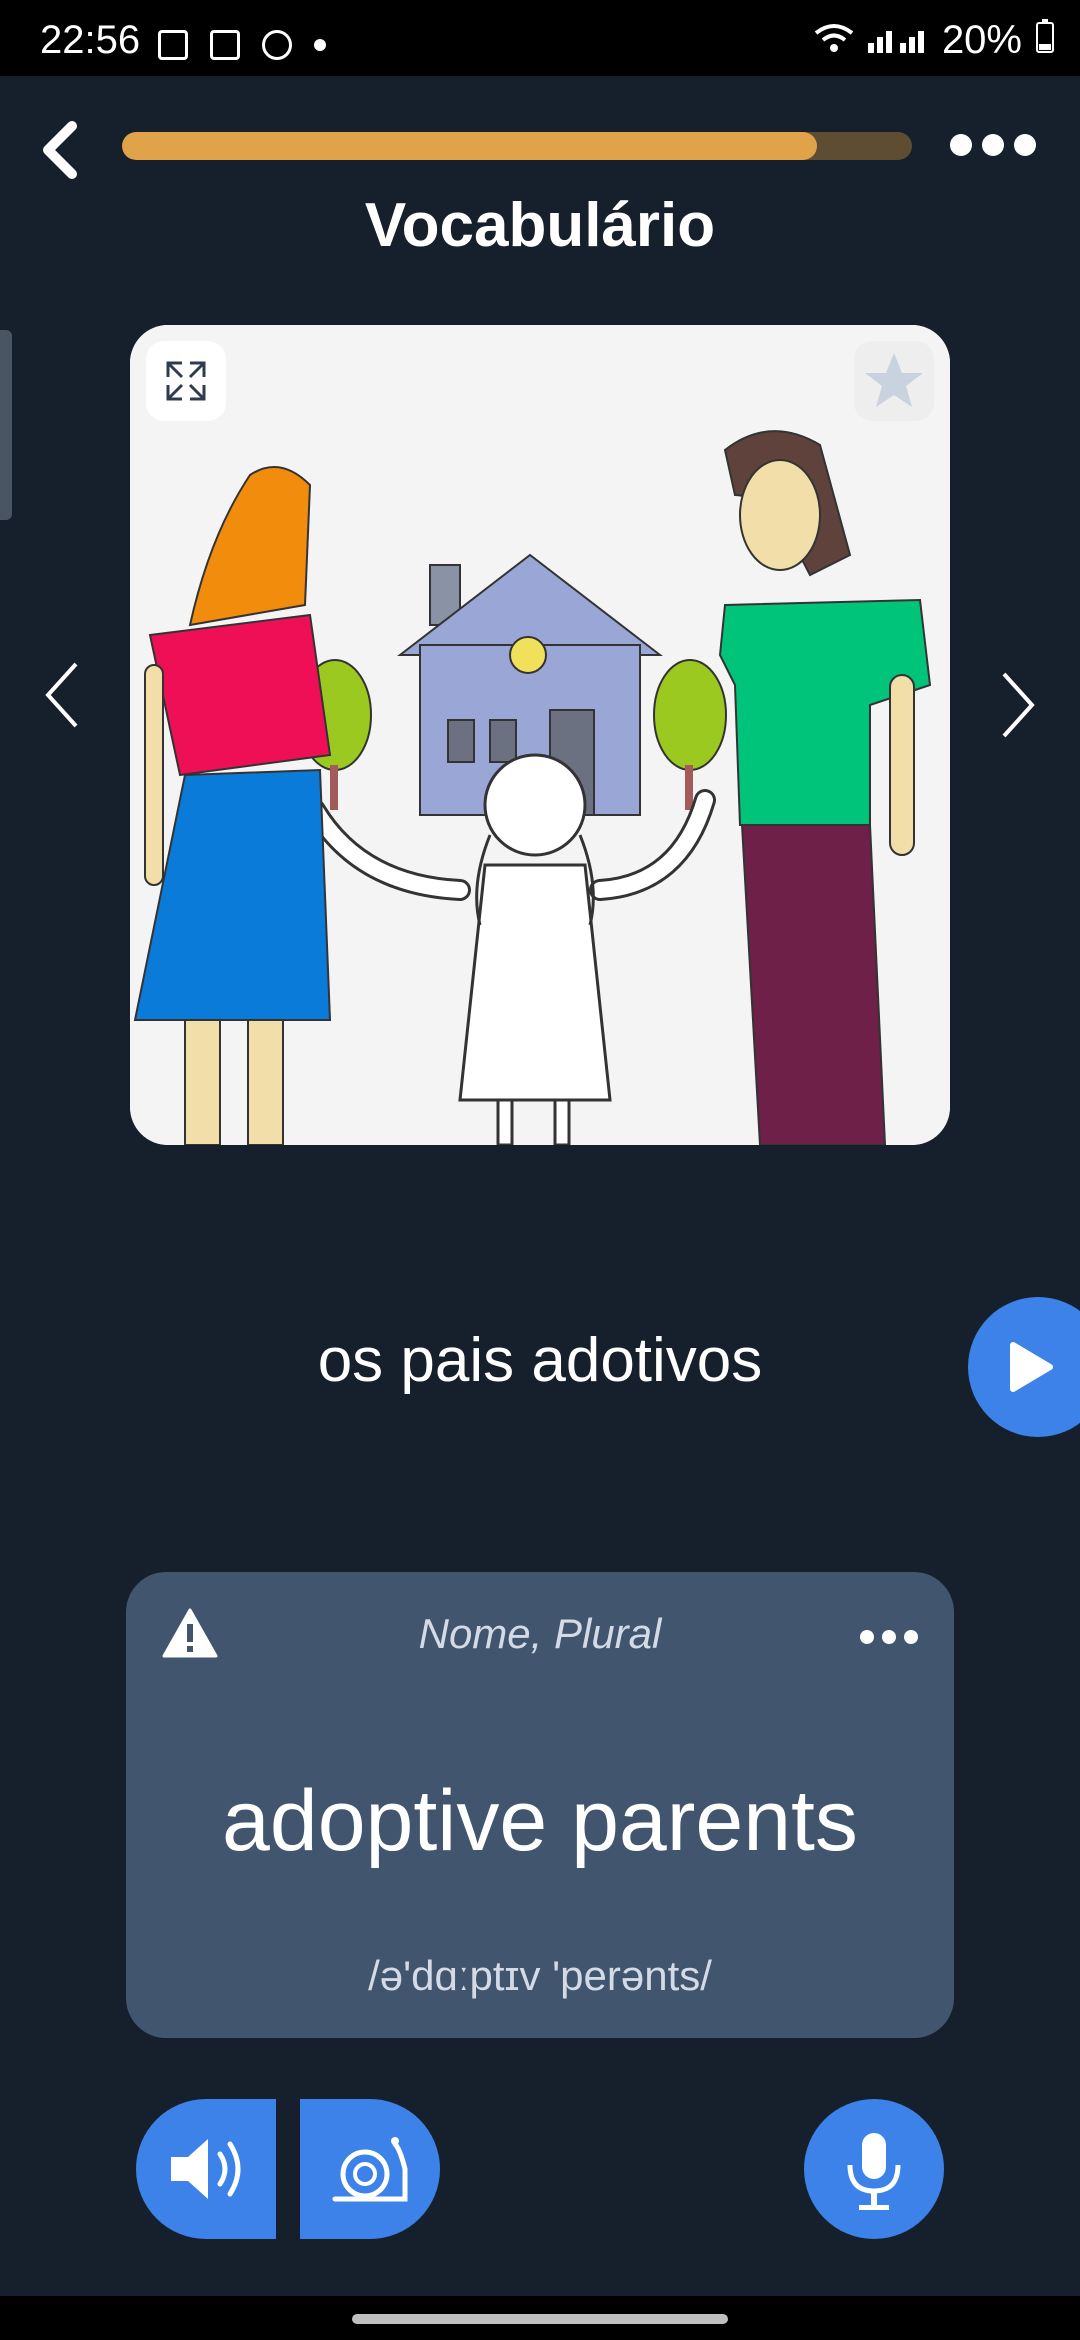  What do you see at coordinates (470, 146) in the screenshot?
I see `progress-fill` at bounding box center [470, 146].